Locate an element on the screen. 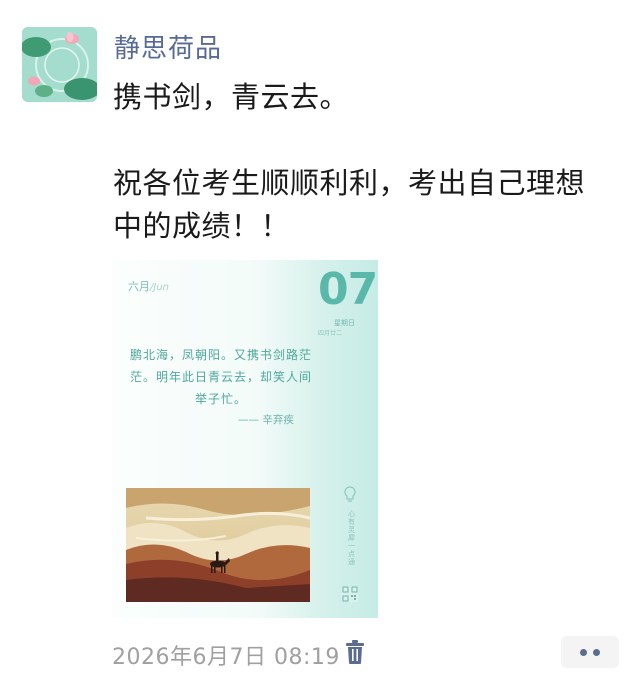 This screenshot has width=640, height=696. avatar-lotus-image is located at coordinates (59, 64).